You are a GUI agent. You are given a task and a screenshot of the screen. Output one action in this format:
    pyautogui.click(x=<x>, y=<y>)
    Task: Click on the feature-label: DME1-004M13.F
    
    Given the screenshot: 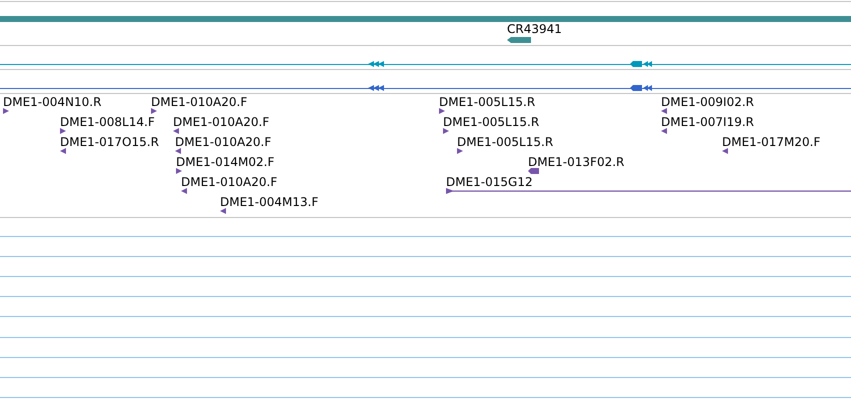 What is the action you would take?
    pyautogui.click(x=269, y=202)
    